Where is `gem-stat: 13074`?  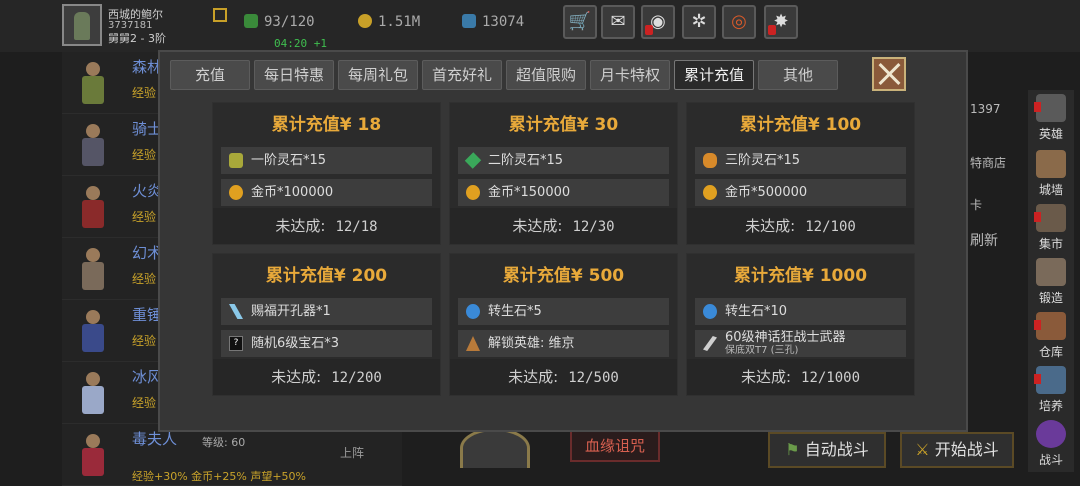 gem-stat: 13074 is located at coordinates (493, 22).